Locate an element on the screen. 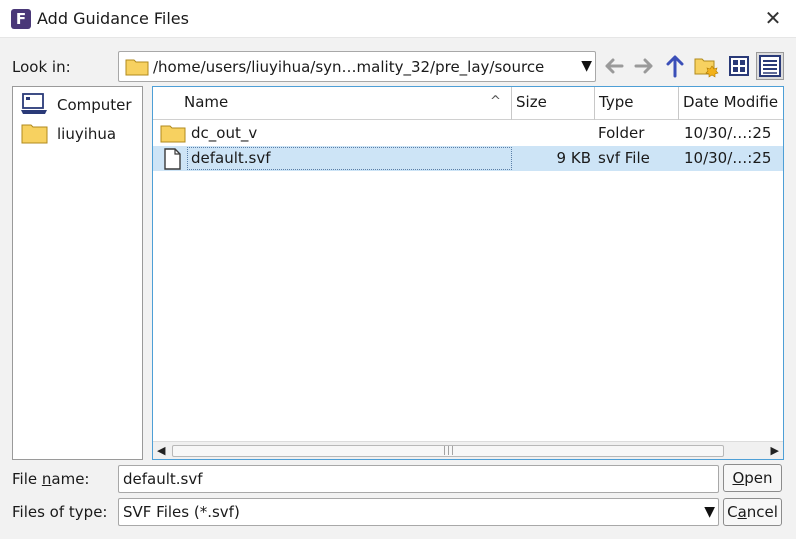 The image size is (796, 539). close-icon: ✕ is located at coordinates (773, 18).